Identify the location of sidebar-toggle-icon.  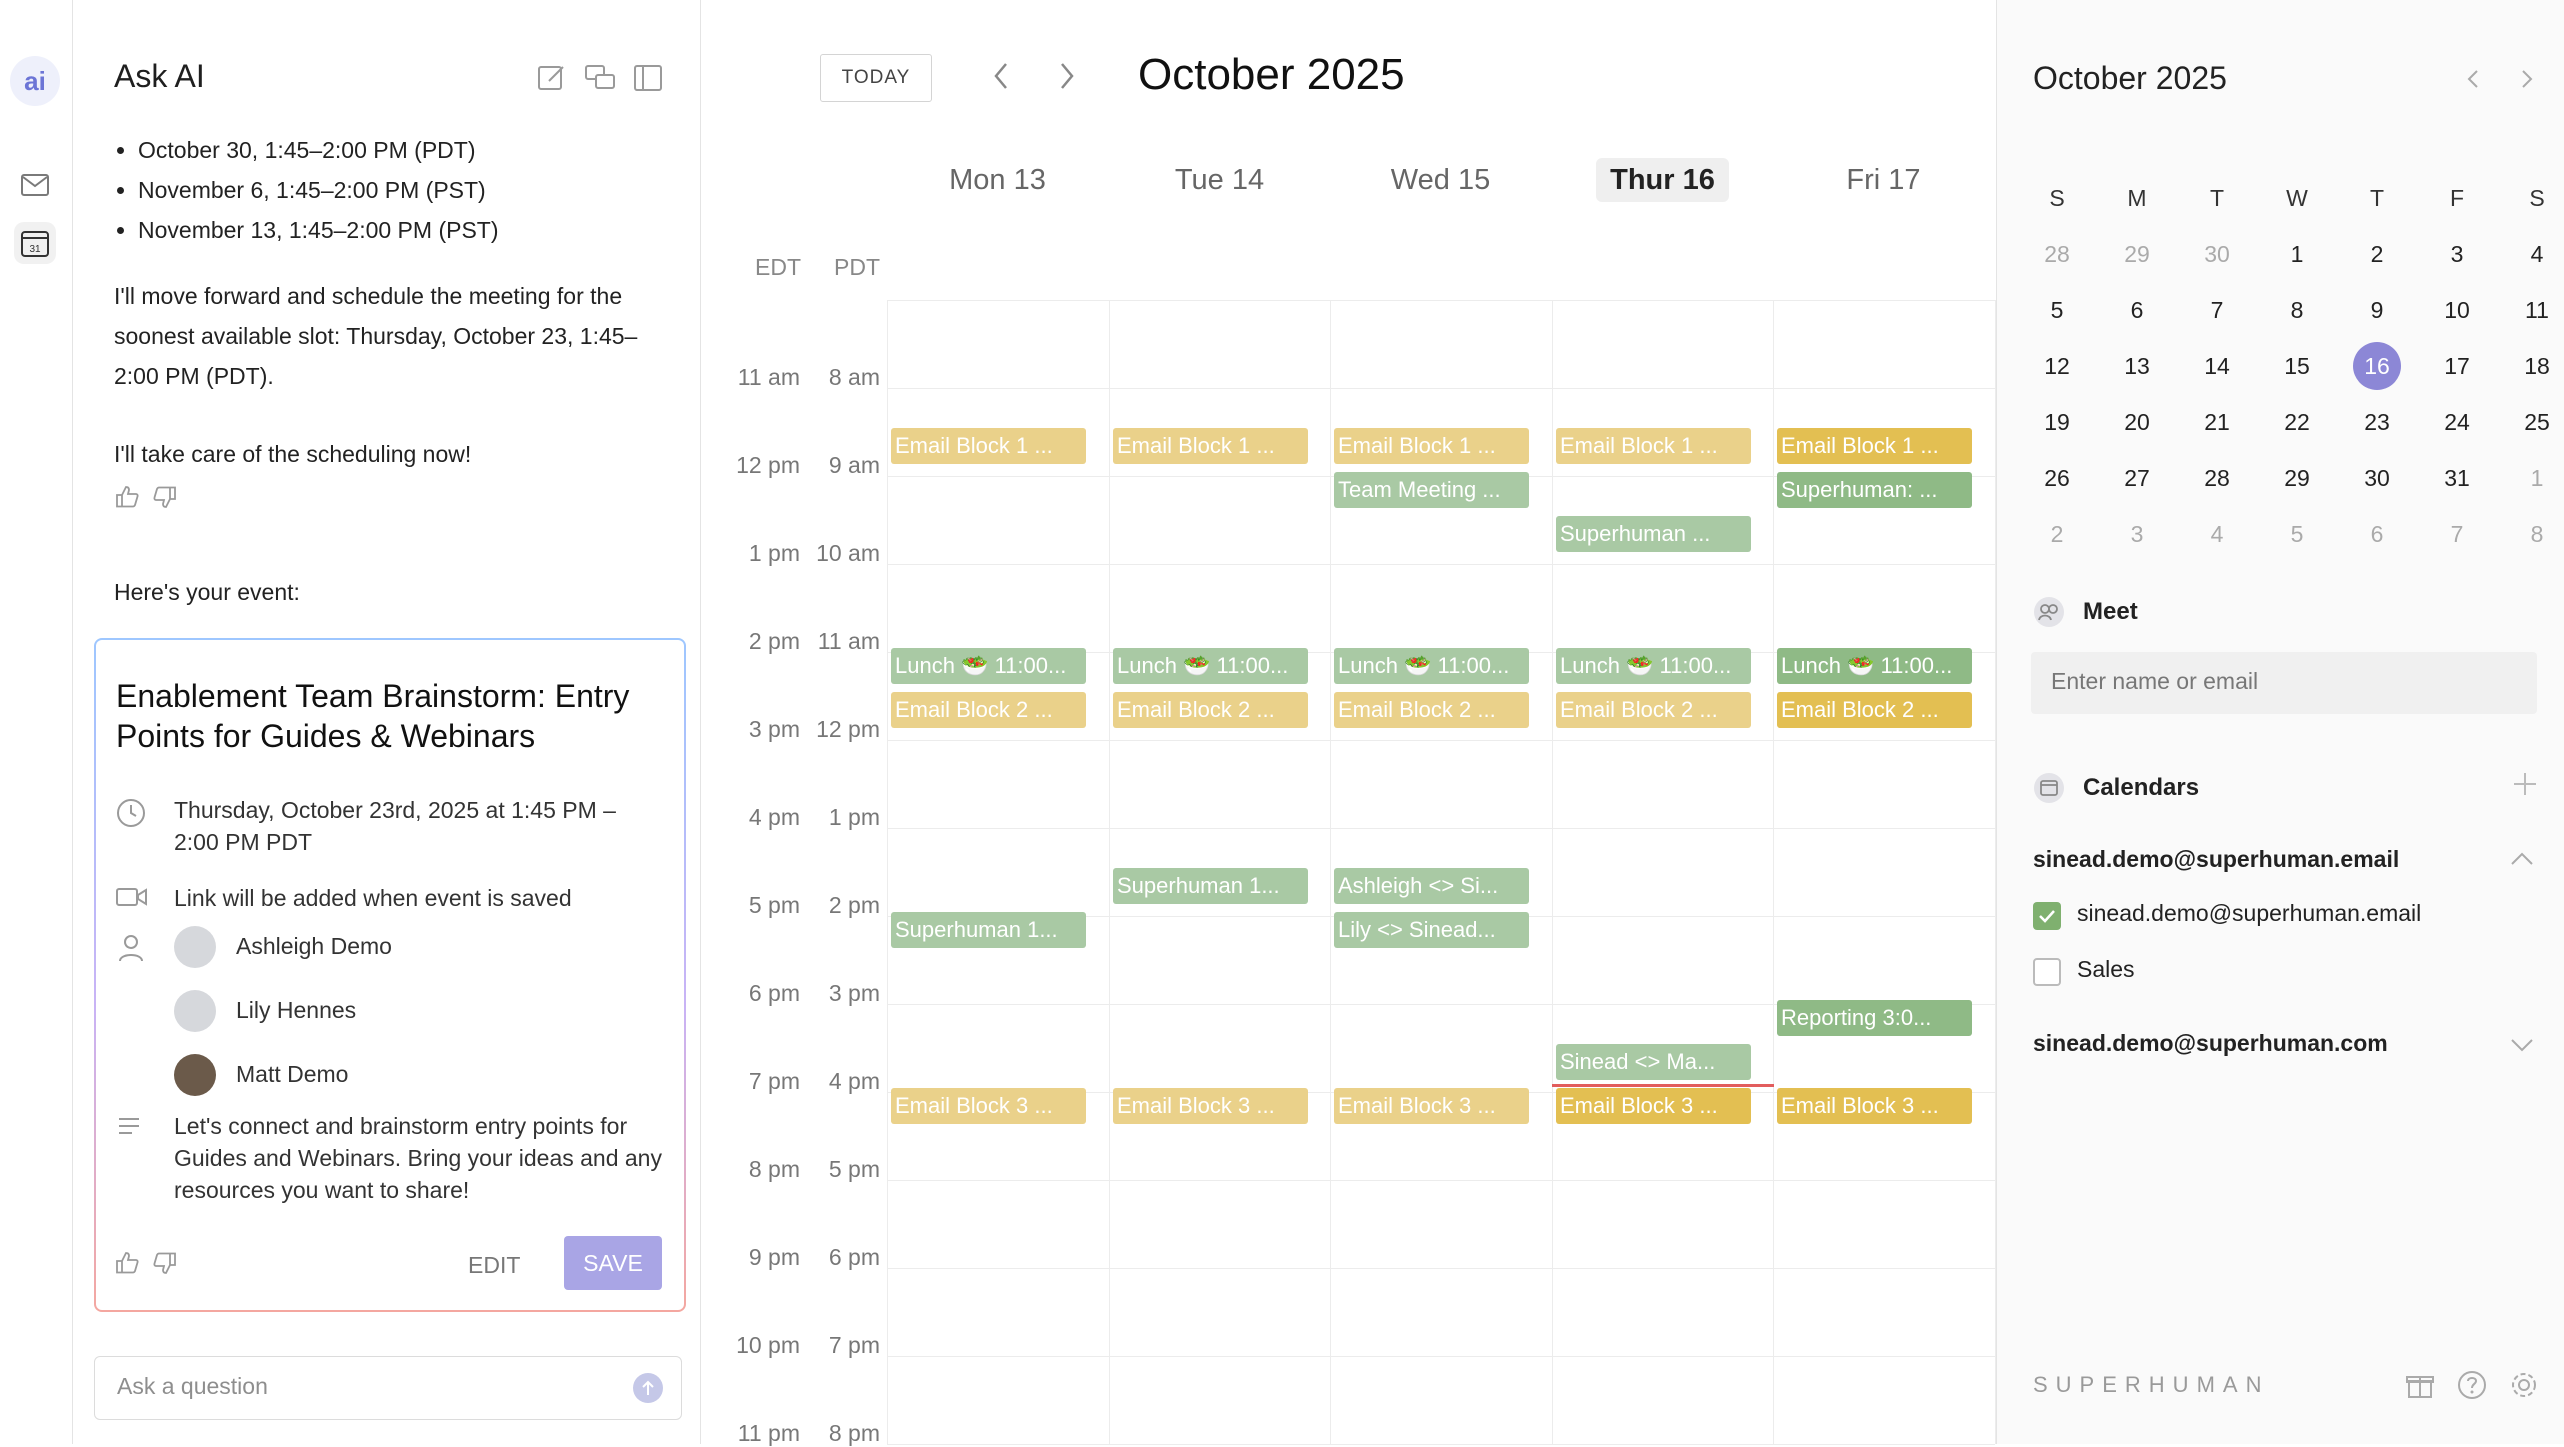
(648, 78).